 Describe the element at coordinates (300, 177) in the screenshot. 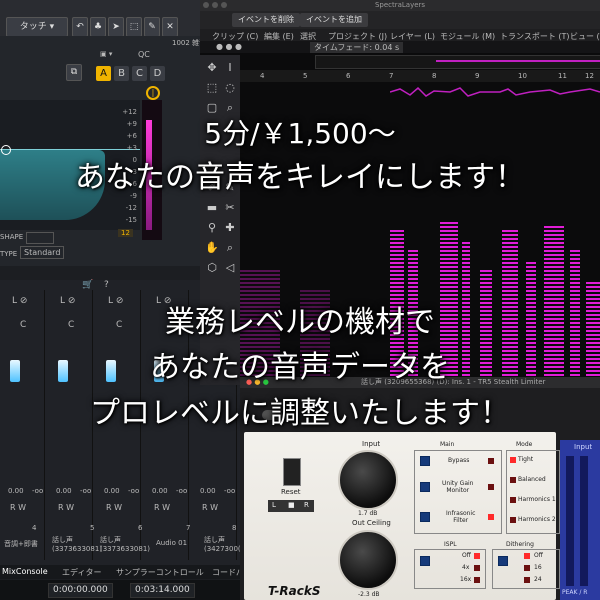

I see `promo-headline: あなたの音声をキレイにします！` at that location.